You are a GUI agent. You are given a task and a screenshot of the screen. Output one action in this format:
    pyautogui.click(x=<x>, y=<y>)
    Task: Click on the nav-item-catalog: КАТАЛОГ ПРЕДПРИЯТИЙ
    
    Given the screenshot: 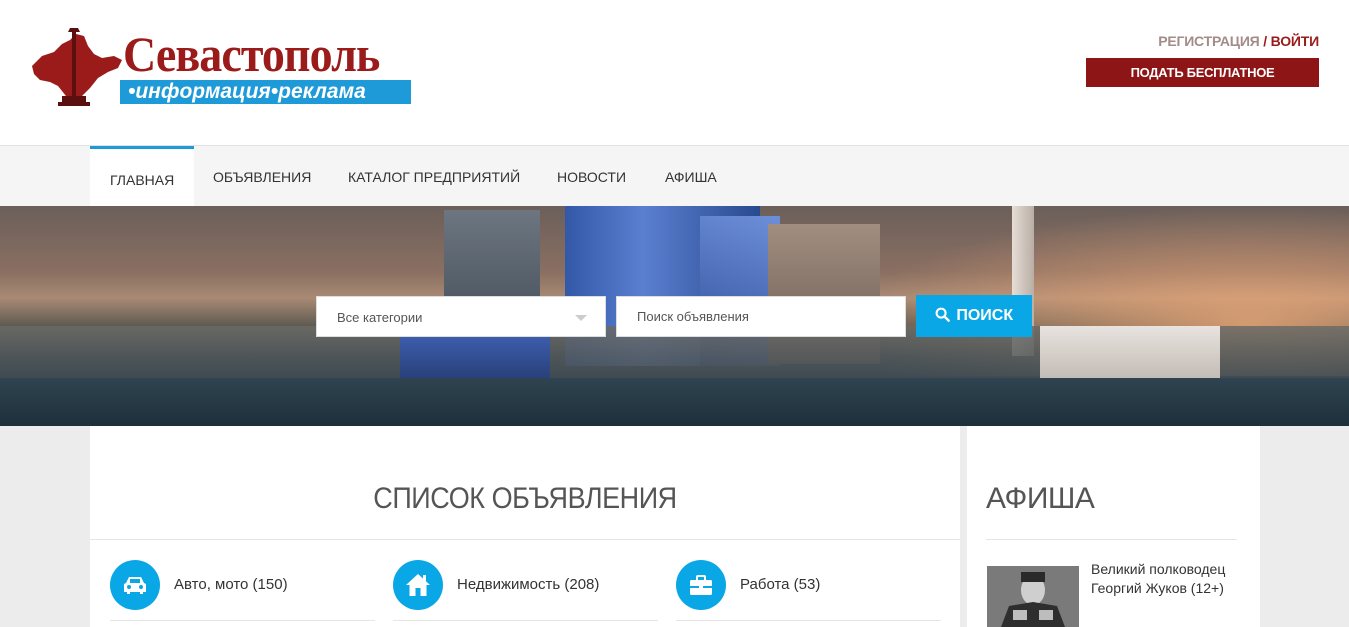 What is the action you would take?
    pyautogui.click(x=434, y=176)
    